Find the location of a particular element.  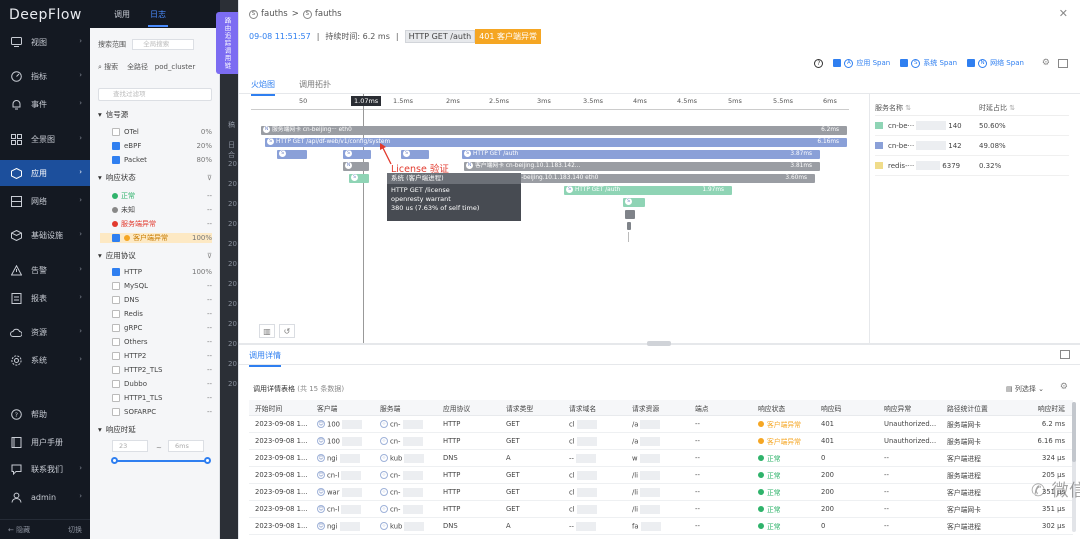

nav-item-application: 应用 › is located at coordinates (45, 173).